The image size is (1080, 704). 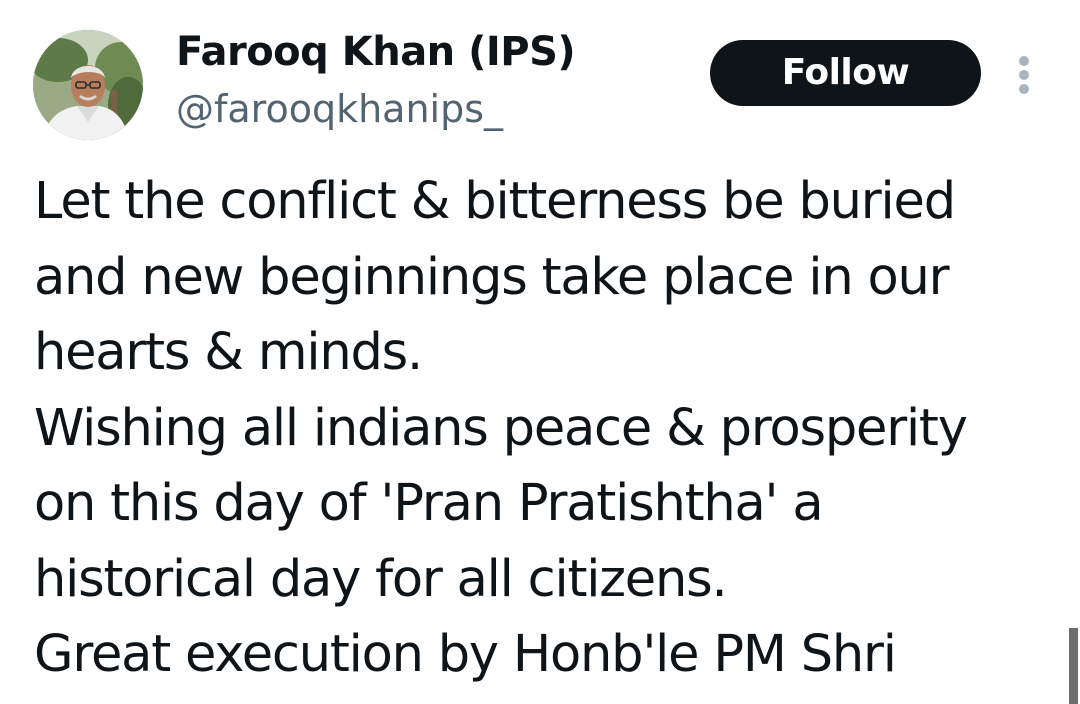 I want to click on more-options-icon, so click(x=1024, y=74).